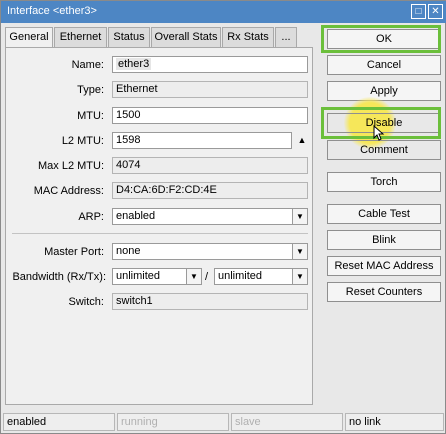 Image resolution: width=446 pixels, height=434 pixels. What do you see at coordinates (59, 277) in the screenshot?
I see `bandwidth-label: Bandwidth (Rx/Tx):` at bounding box center [59, 277].